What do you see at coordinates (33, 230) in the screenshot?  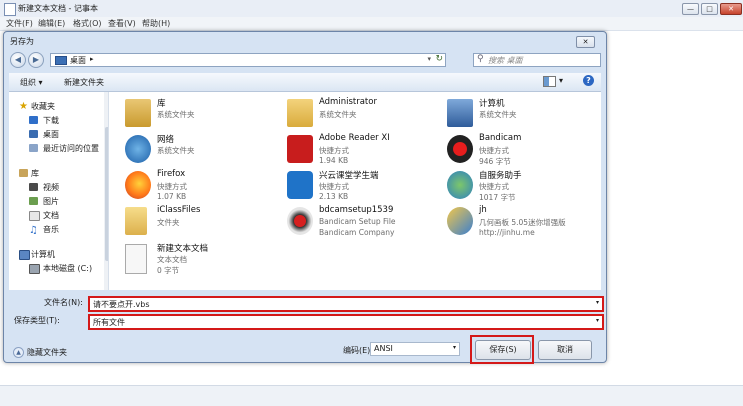 I see `music-icon: ♫` at bounding box center [33, 230].